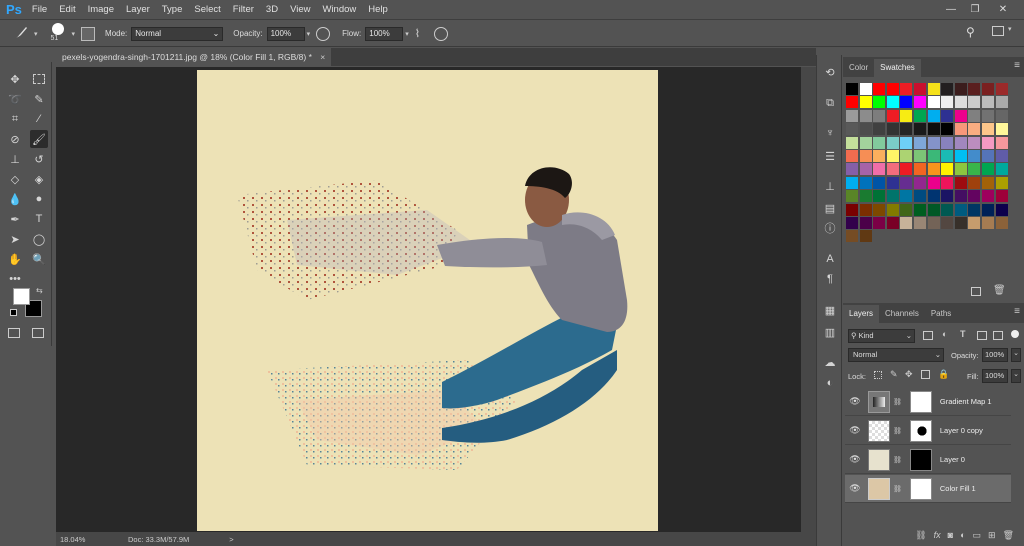  What do you see at coordinates (977, 535) in the screenshot?
I see `new-group-icon: ▭` at bounding box center [977, 535].